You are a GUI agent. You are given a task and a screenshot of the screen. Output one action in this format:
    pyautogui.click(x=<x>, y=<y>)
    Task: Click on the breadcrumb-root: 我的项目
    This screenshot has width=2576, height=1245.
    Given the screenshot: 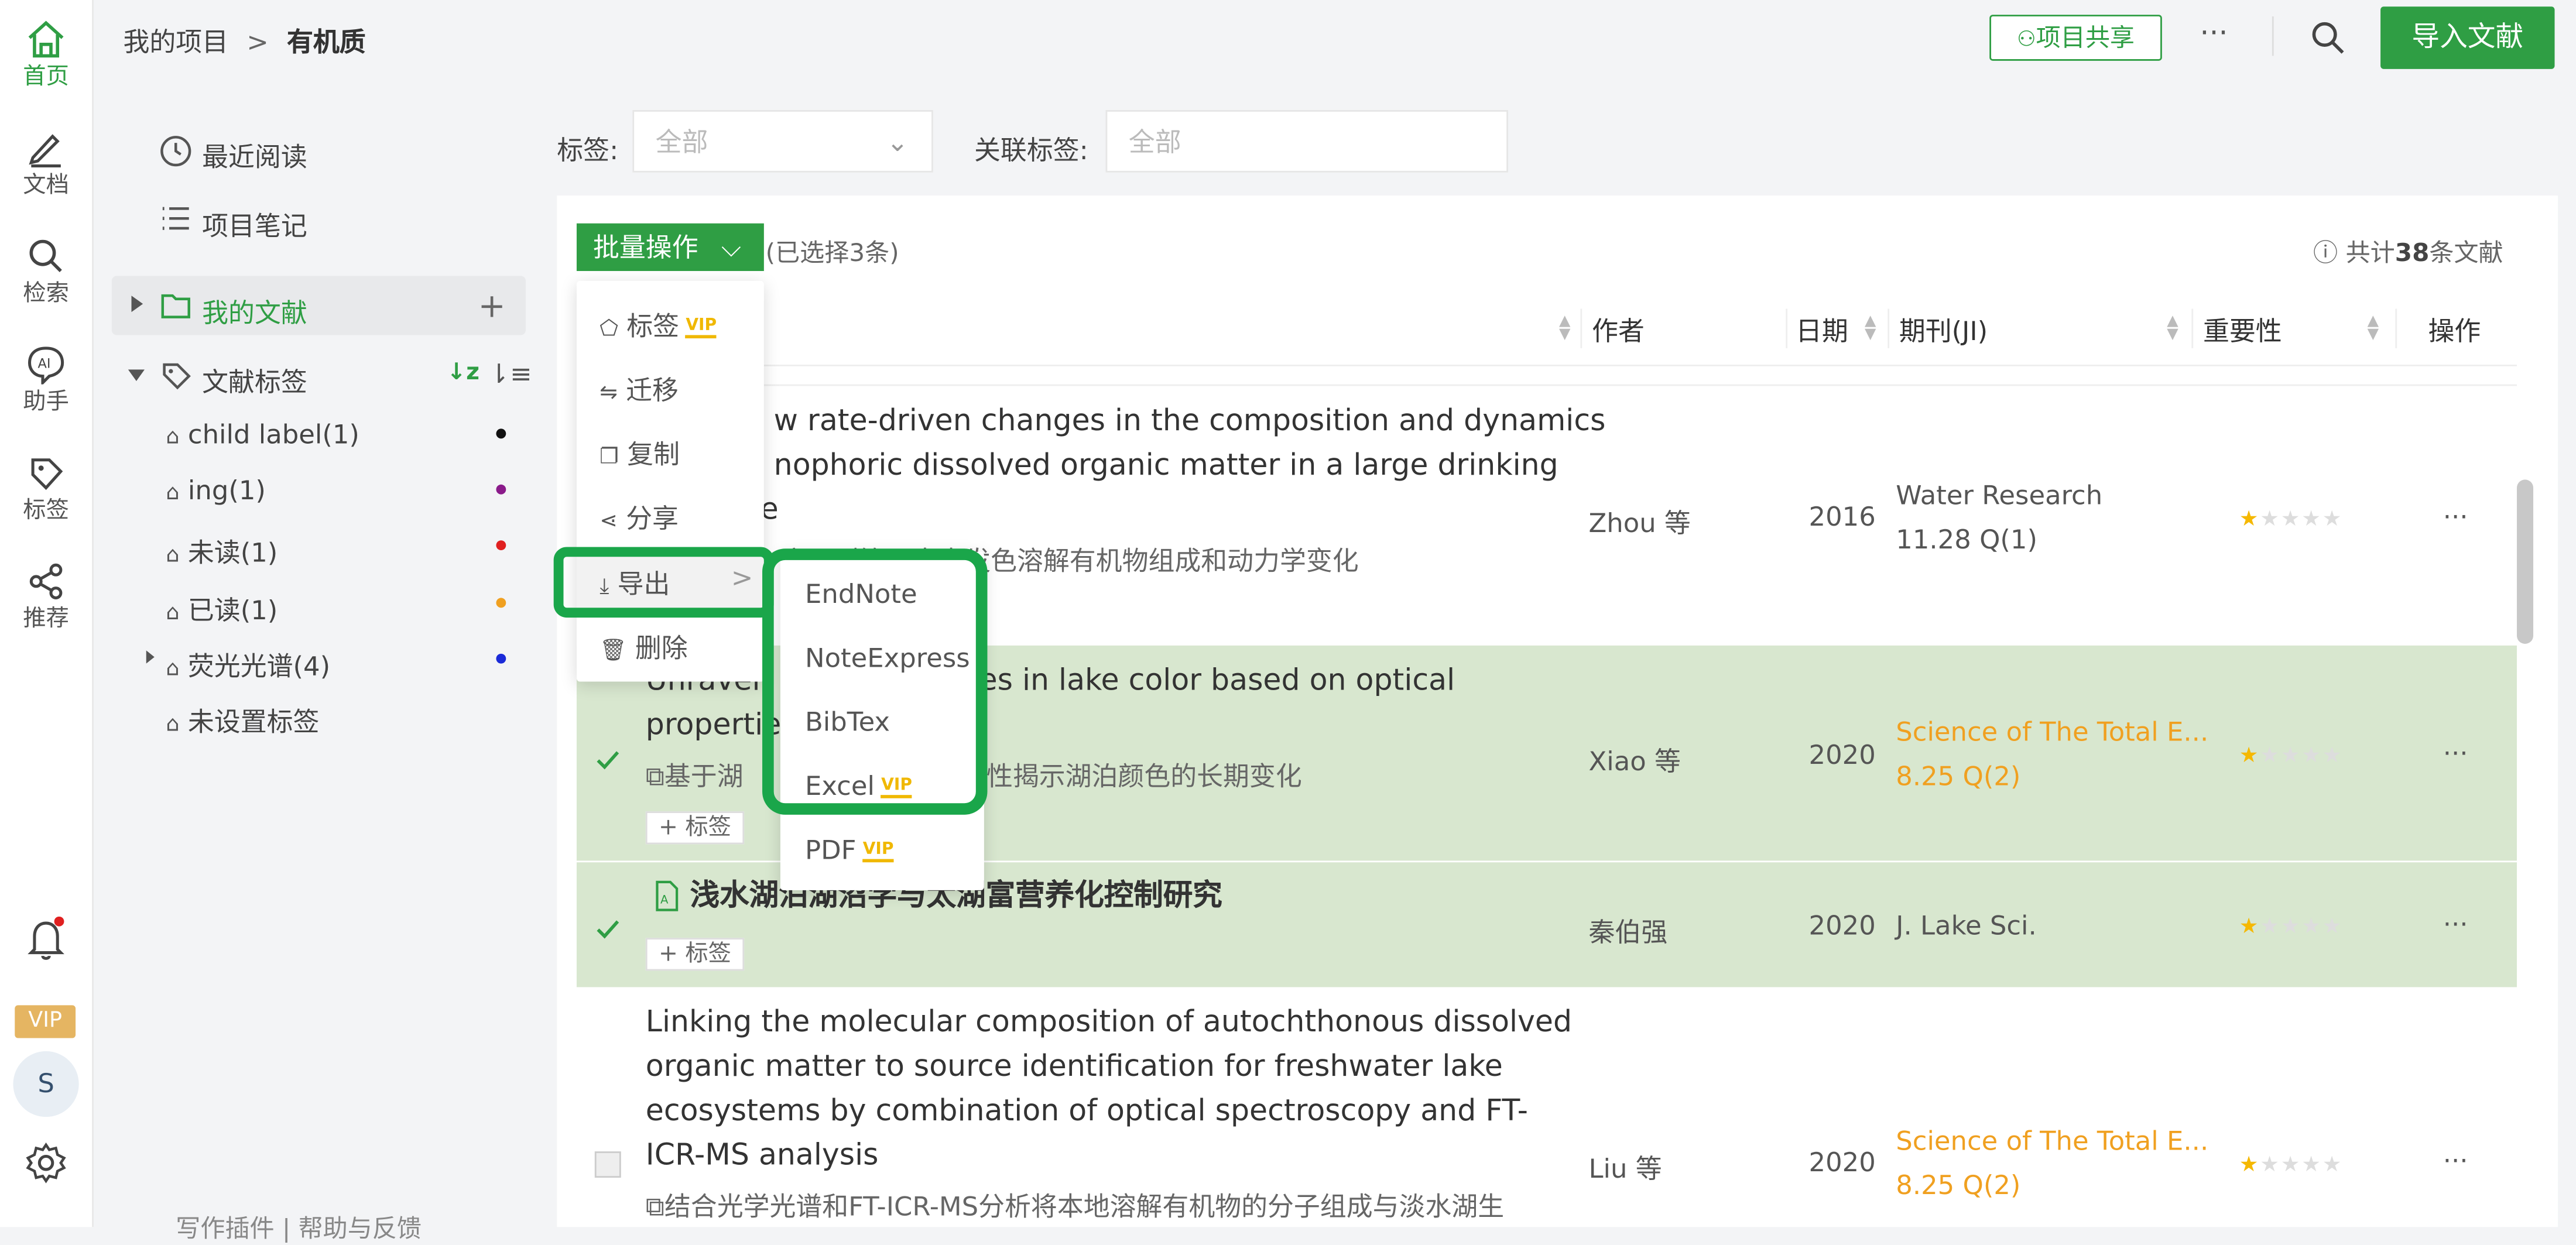 What is the action you would take?
    pyautogui.click(x=175, y=41)
    